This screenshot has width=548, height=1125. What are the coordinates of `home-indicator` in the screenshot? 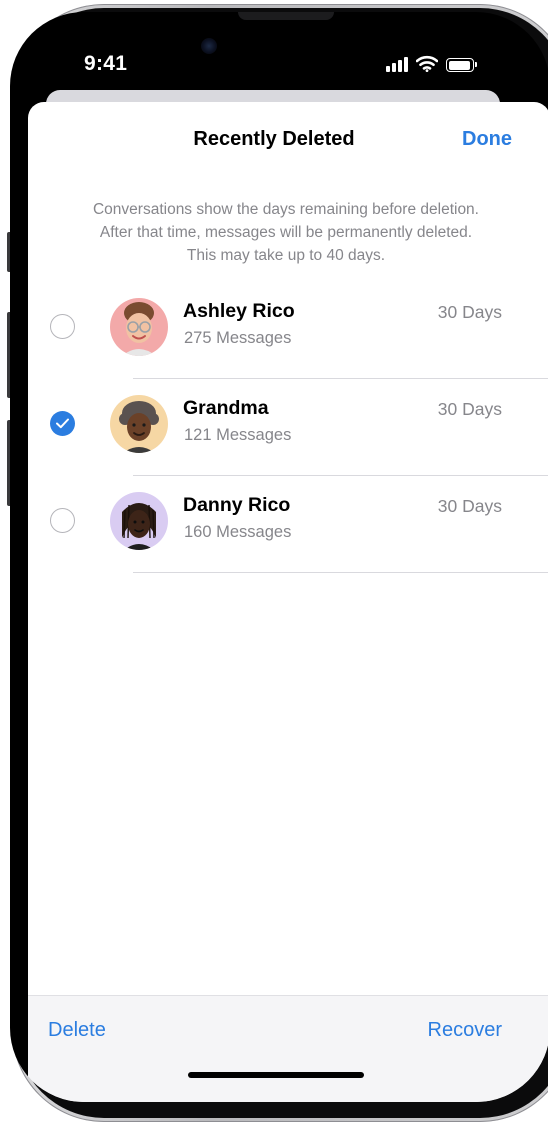 It's located at (276, 1075).